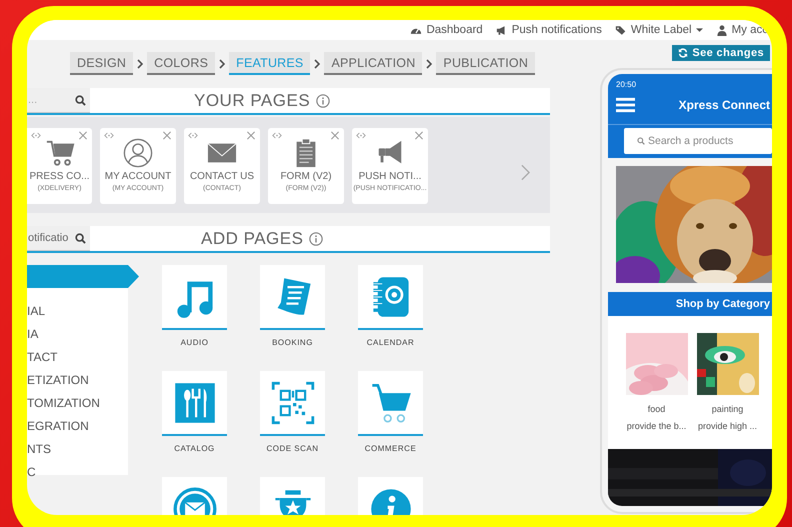 Image resolution: width=792 pixels, height=527 pixels. What do you see at coordinates (77, 311) in the screenshot?
I see `category-item: IAL` at bounding box center [77, 311].